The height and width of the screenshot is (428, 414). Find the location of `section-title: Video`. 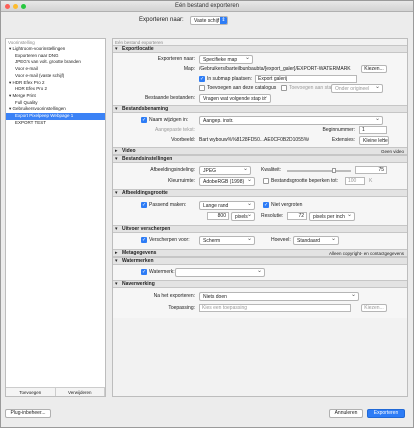

section-title: Video is located at coordinates (129, 151).